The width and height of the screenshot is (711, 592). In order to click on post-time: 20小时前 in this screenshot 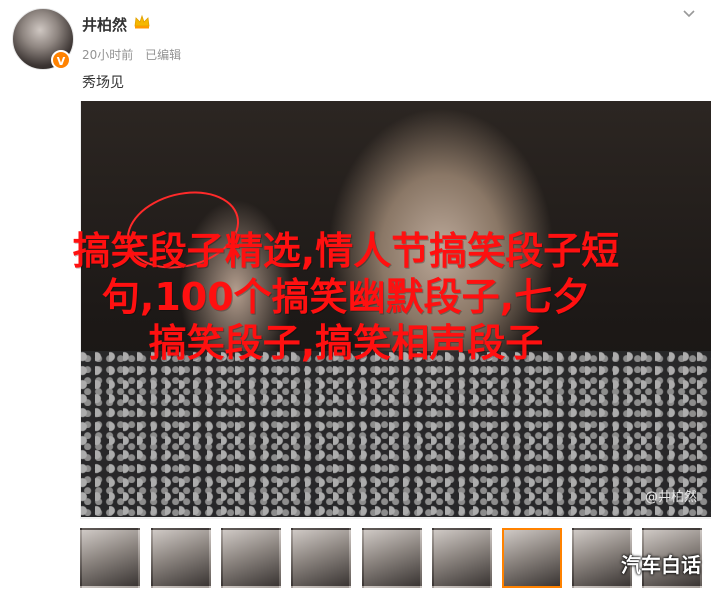, I will do `click(107, 55)`.